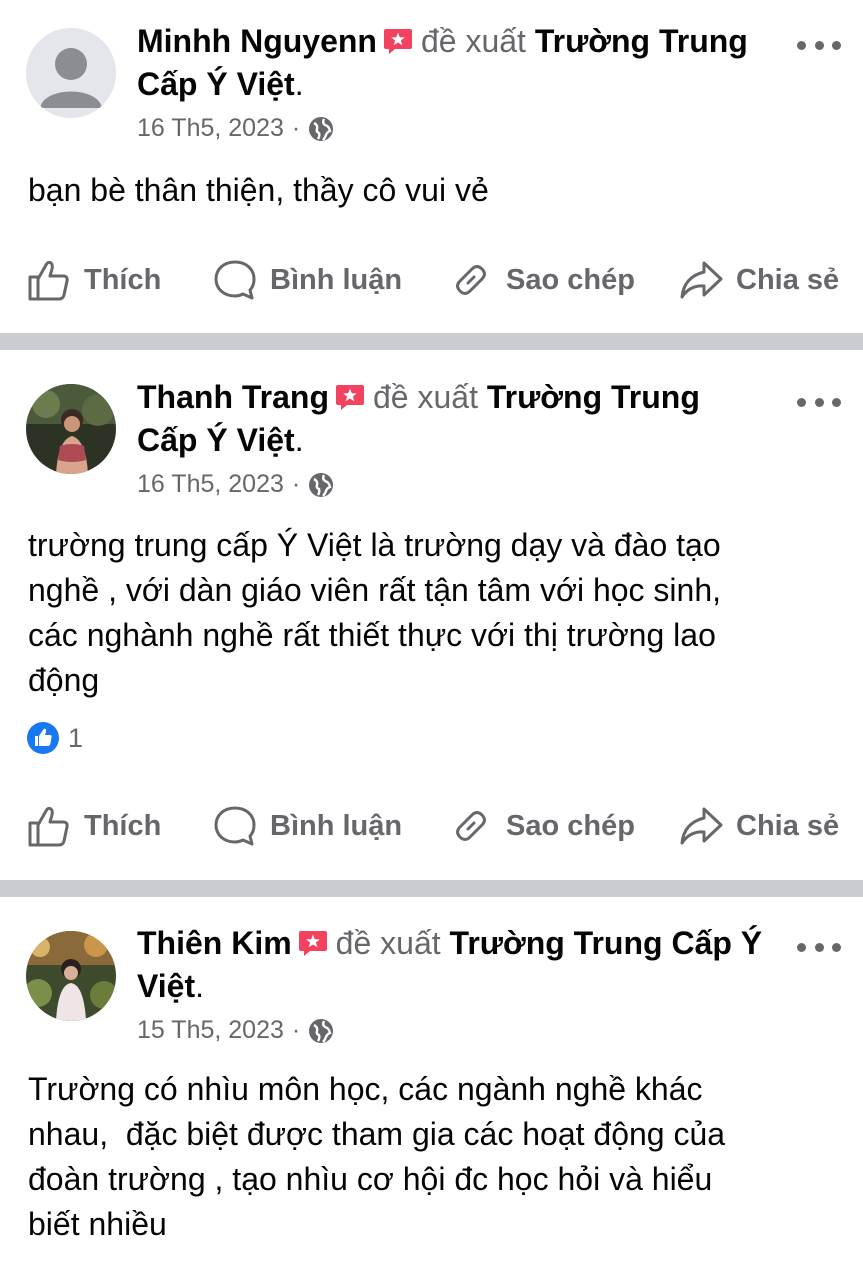  Describe the element at coordinates (214, 943) in the screenshot. I see `author-name: Thiên Kim` at that location.